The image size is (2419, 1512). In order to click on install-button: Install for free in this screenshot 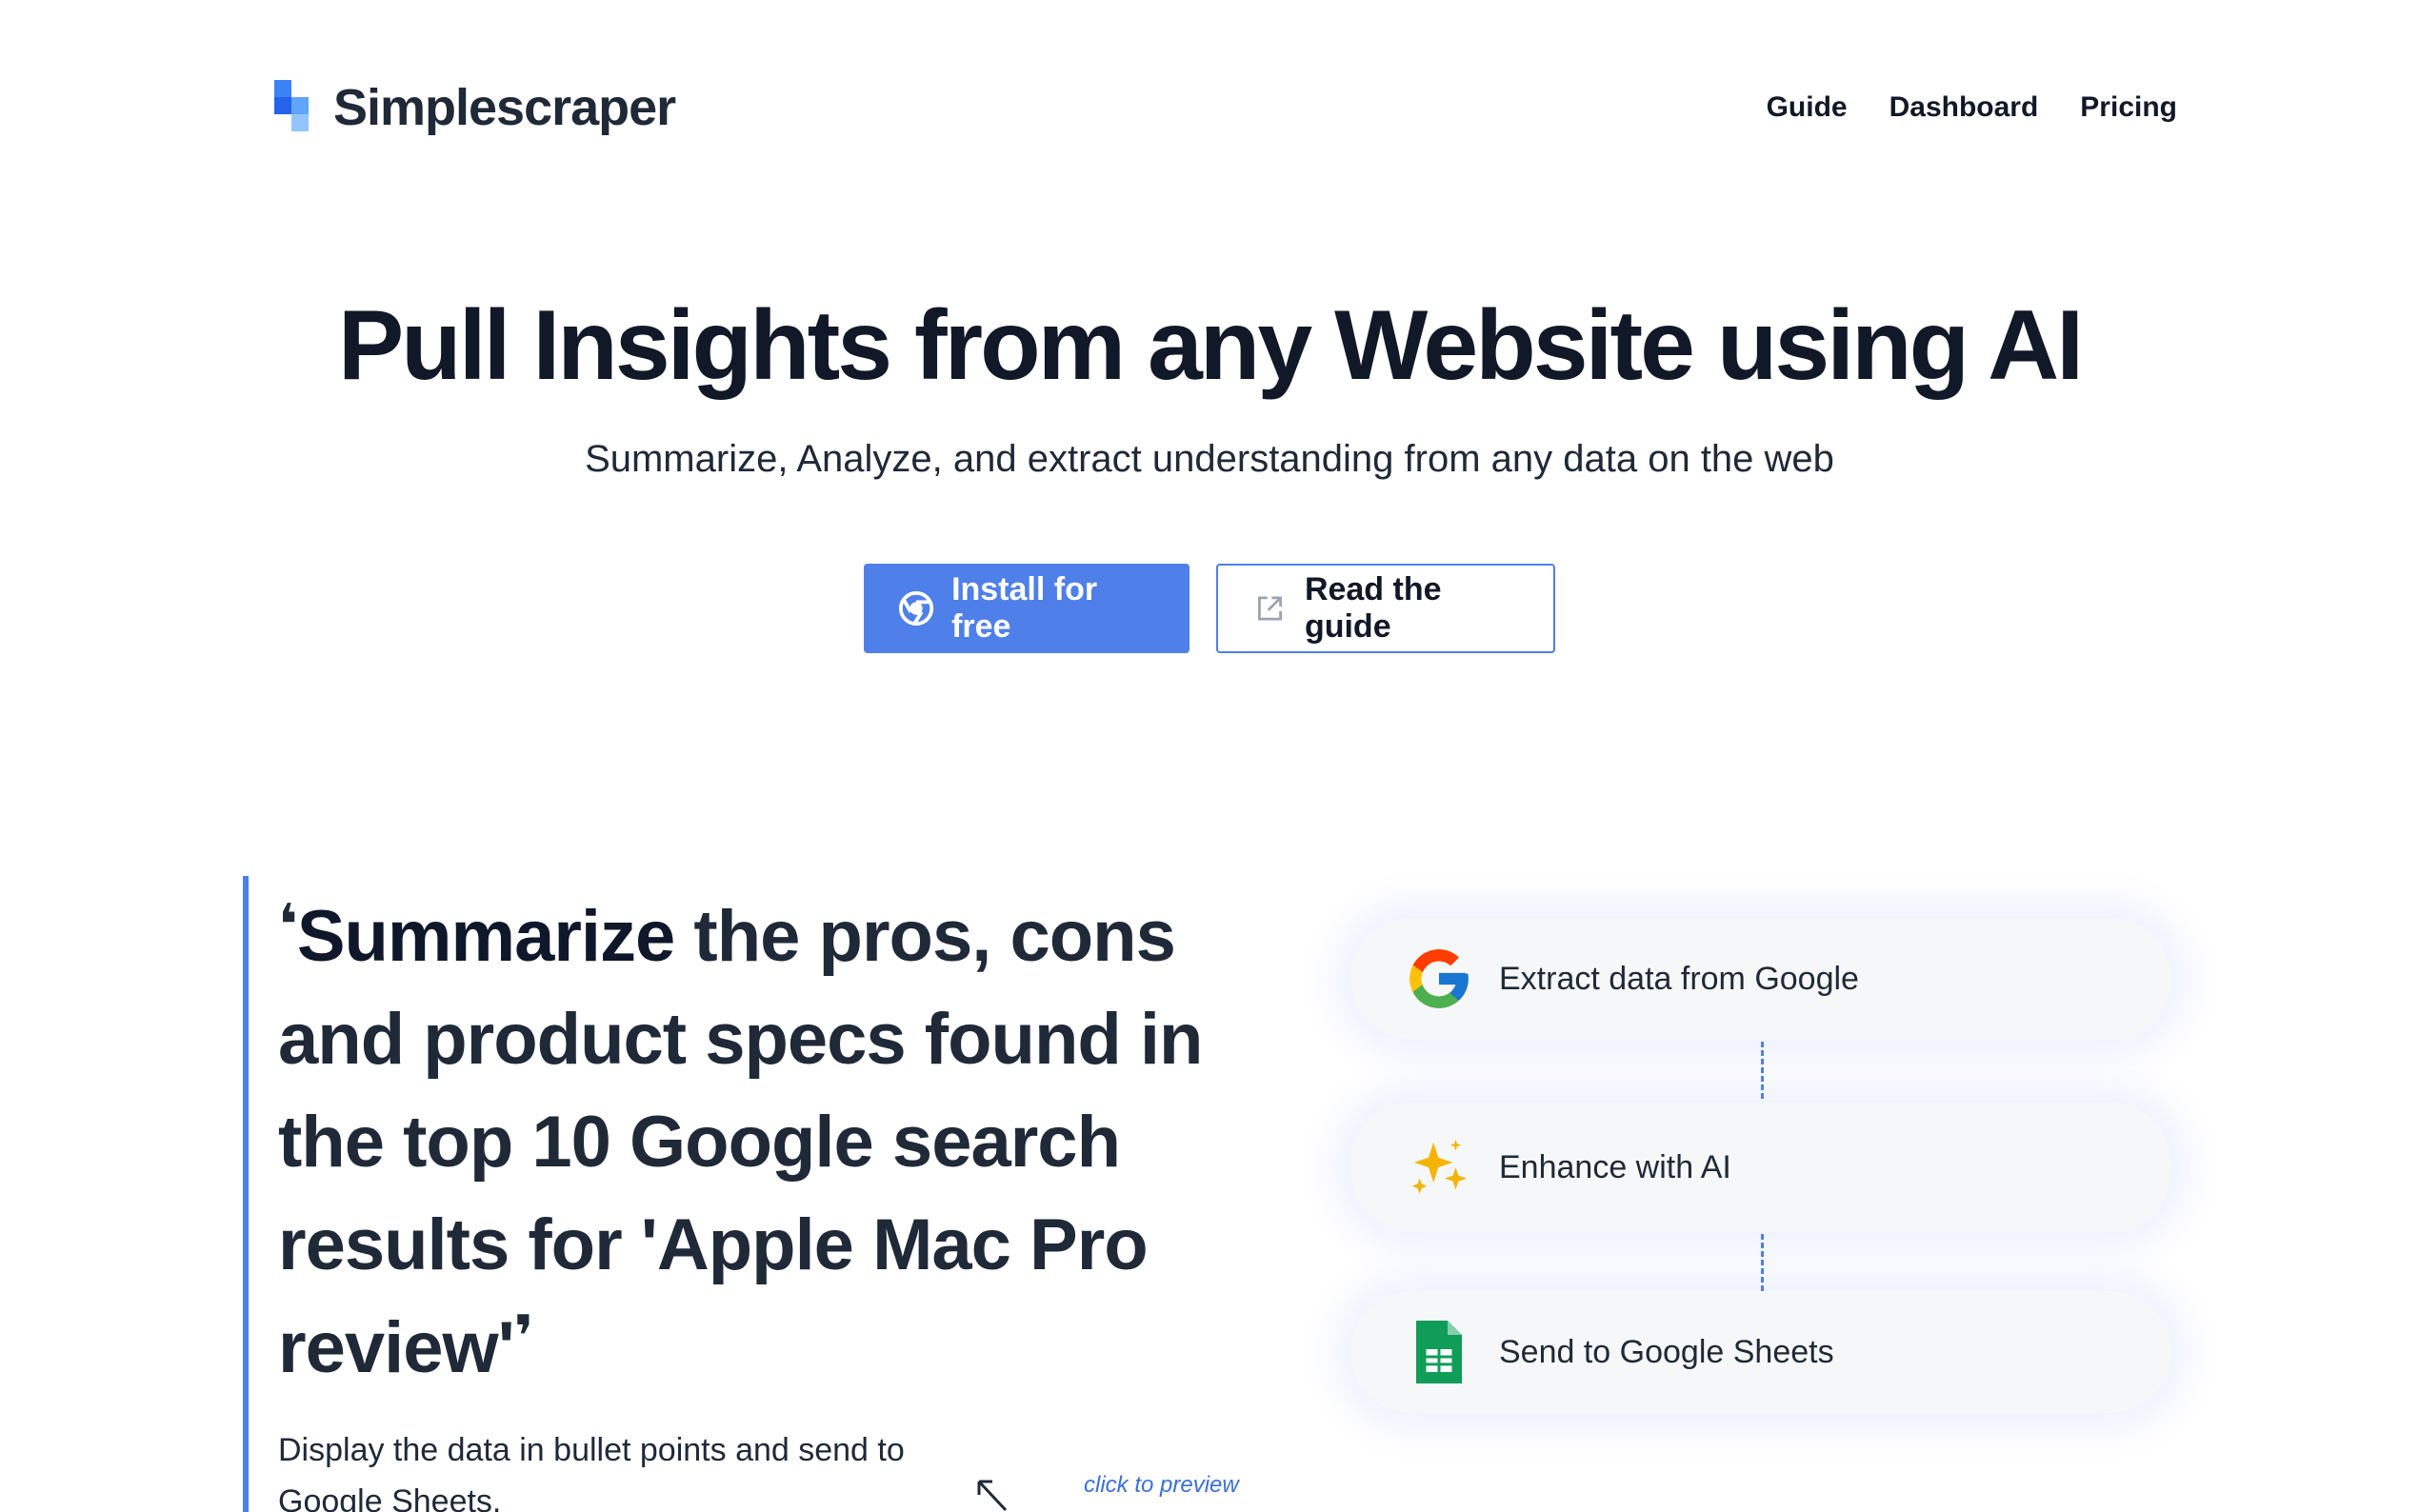, I will do `click(1027, 608)`.